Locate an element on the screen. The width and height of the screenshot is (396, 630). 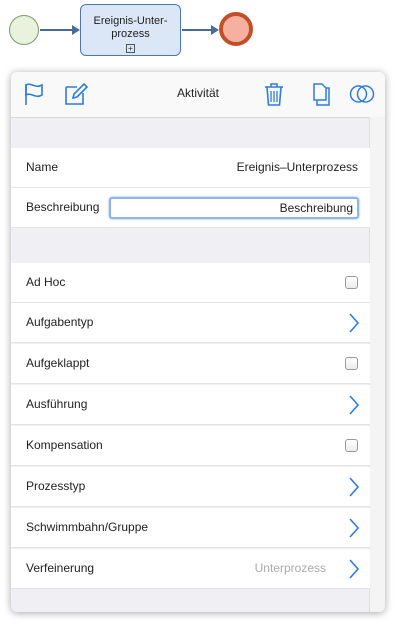
description-label: Beschreibung is located at coordinates (63, 207).